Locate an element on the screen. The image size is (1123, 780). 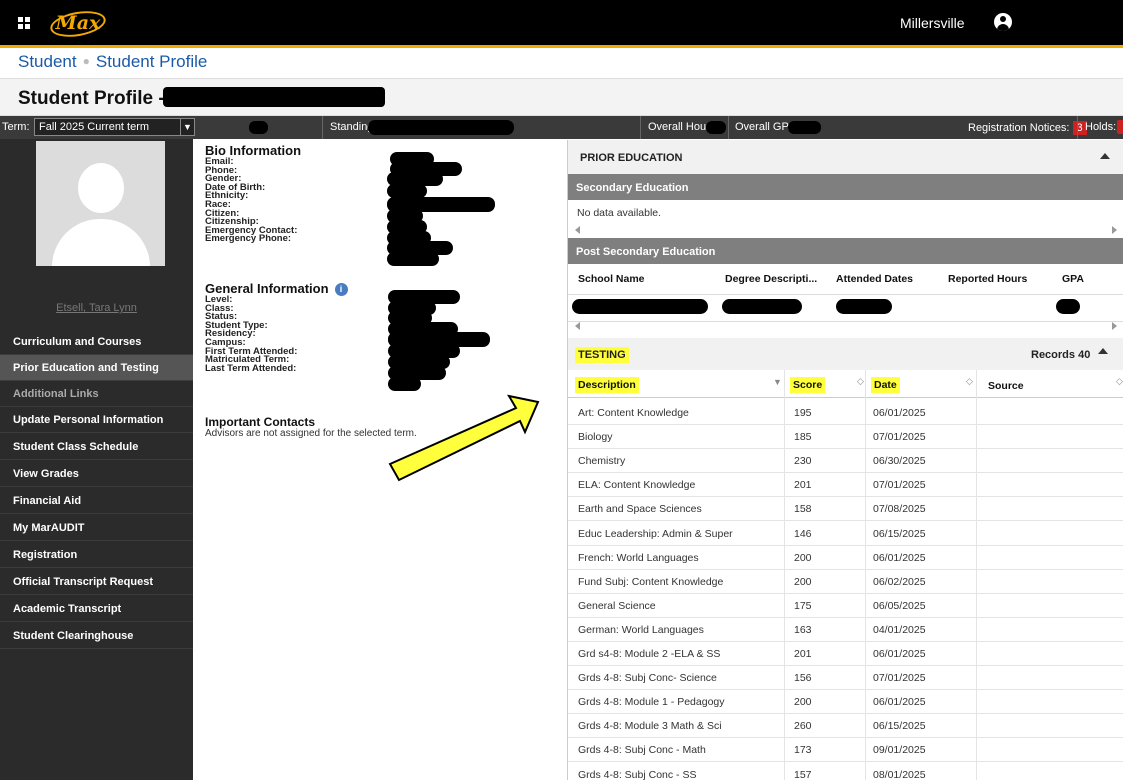
testing-header: TESTING Records 40 is located at coordinates (845, 354).